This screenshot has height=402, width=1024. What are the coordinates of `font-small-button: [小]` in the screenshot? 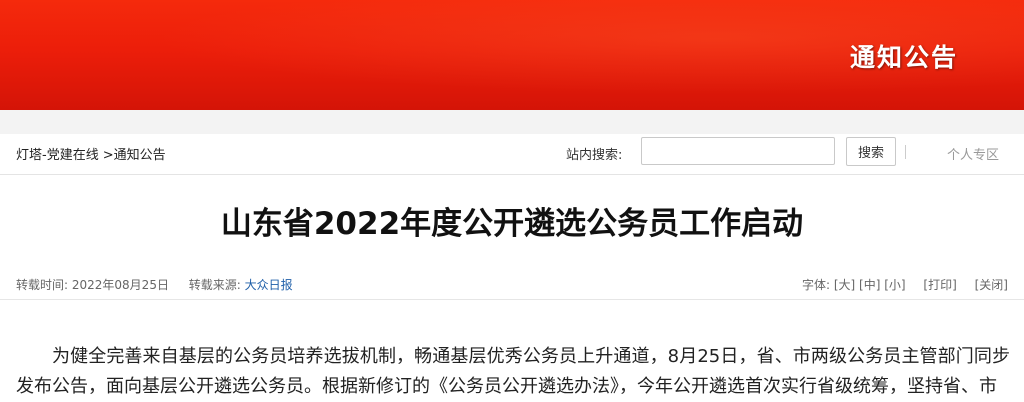 It's located at (894, 285).